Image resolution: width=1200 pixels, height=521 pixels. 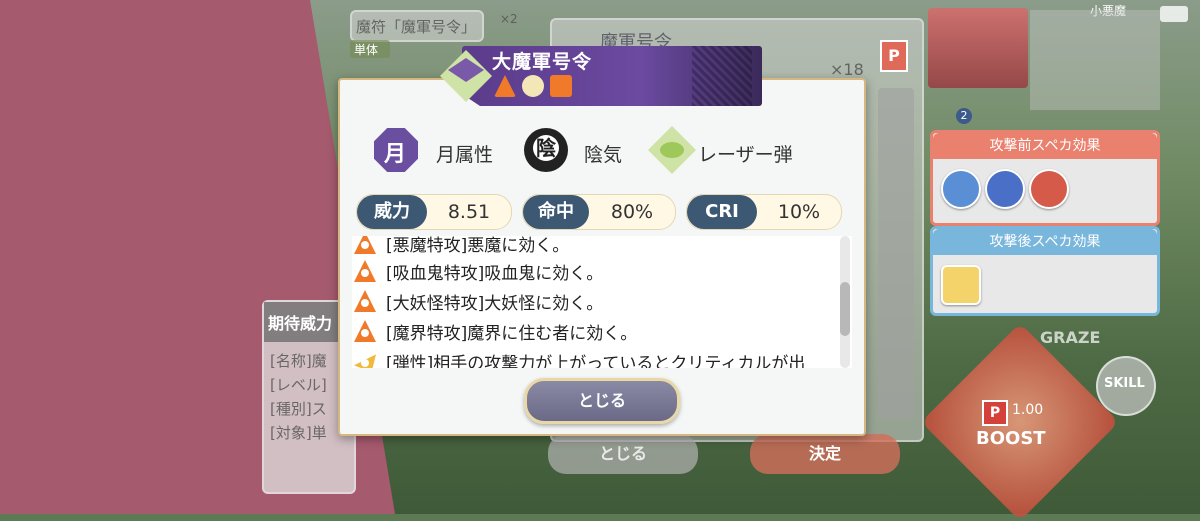 What do you see at coordinates (1045, 242) in the screenshot?
I see `post-attack-effect-title: 攻撃後スペカ効果` at bounding box center [1045, 242].